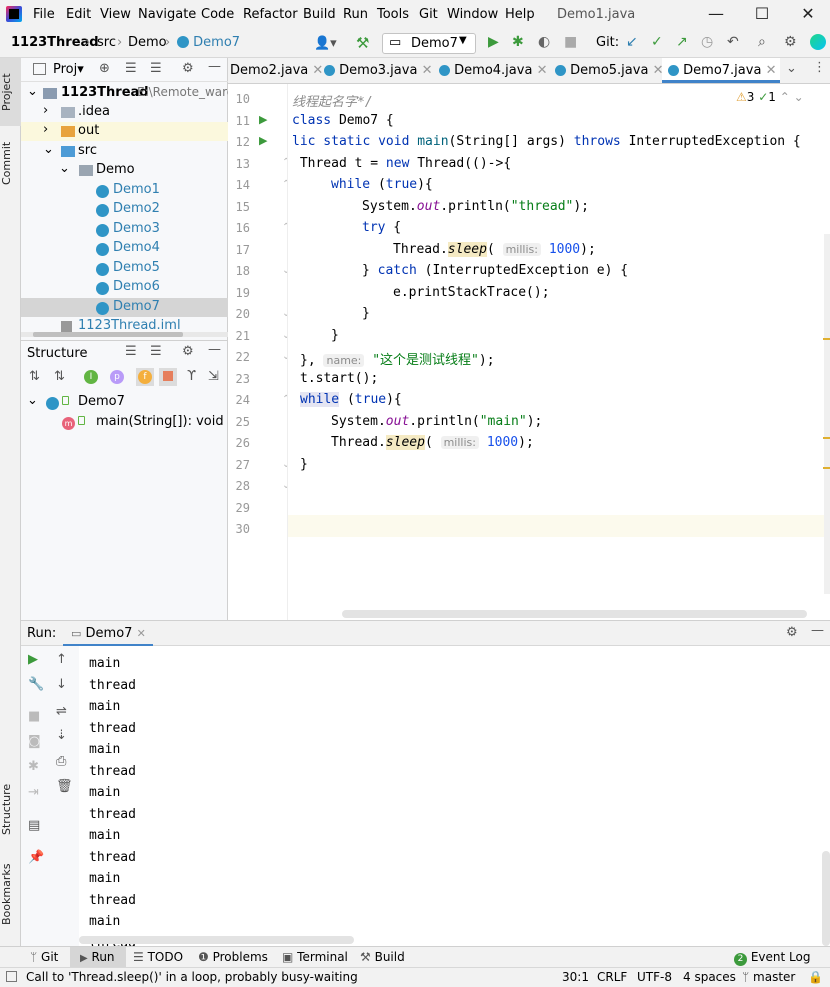 This screenshot has width=830, height=987. What do you see at coordinates (167, 14) in the screenshot?
I see `menu-navigate: Navigate` at bounding box center [167, 14].